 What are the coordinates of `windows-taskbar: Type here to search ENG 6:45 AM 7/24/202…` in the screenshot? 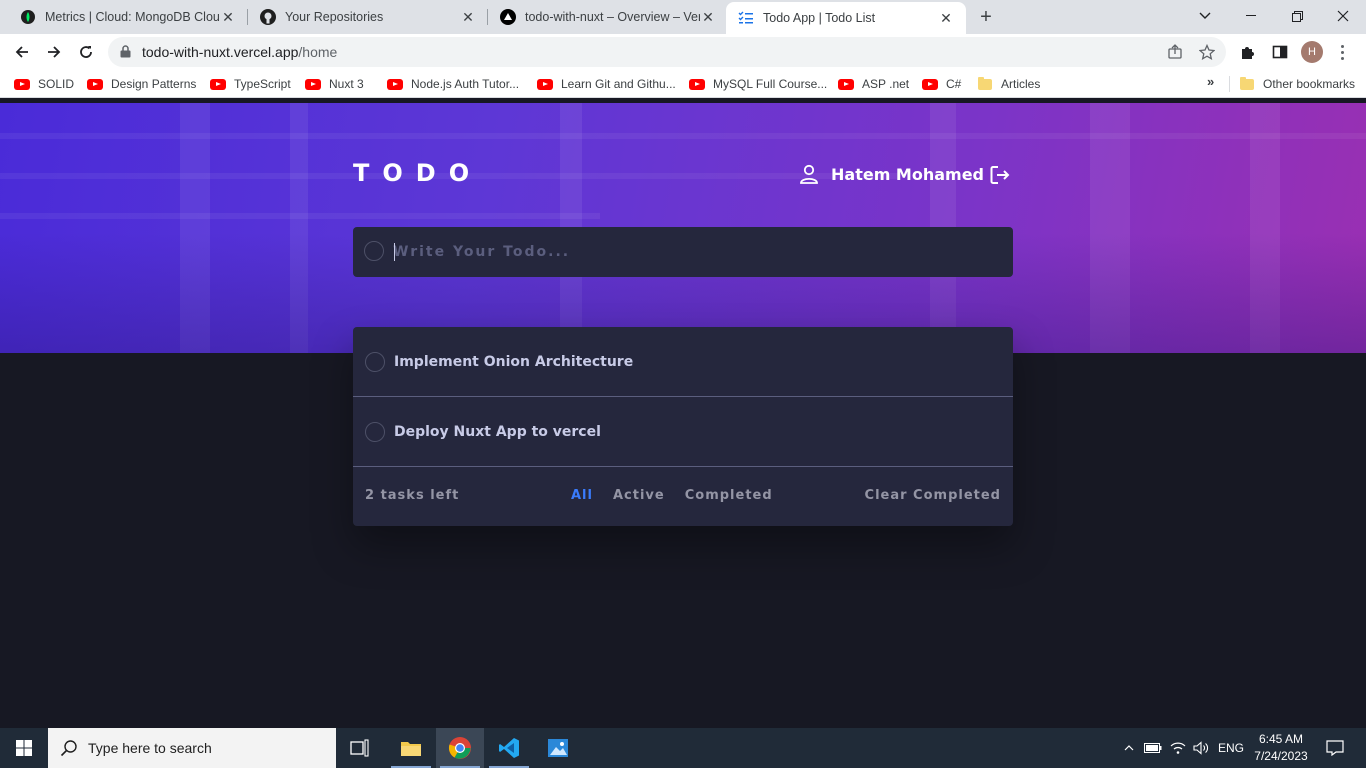 It's located at (683, 748).